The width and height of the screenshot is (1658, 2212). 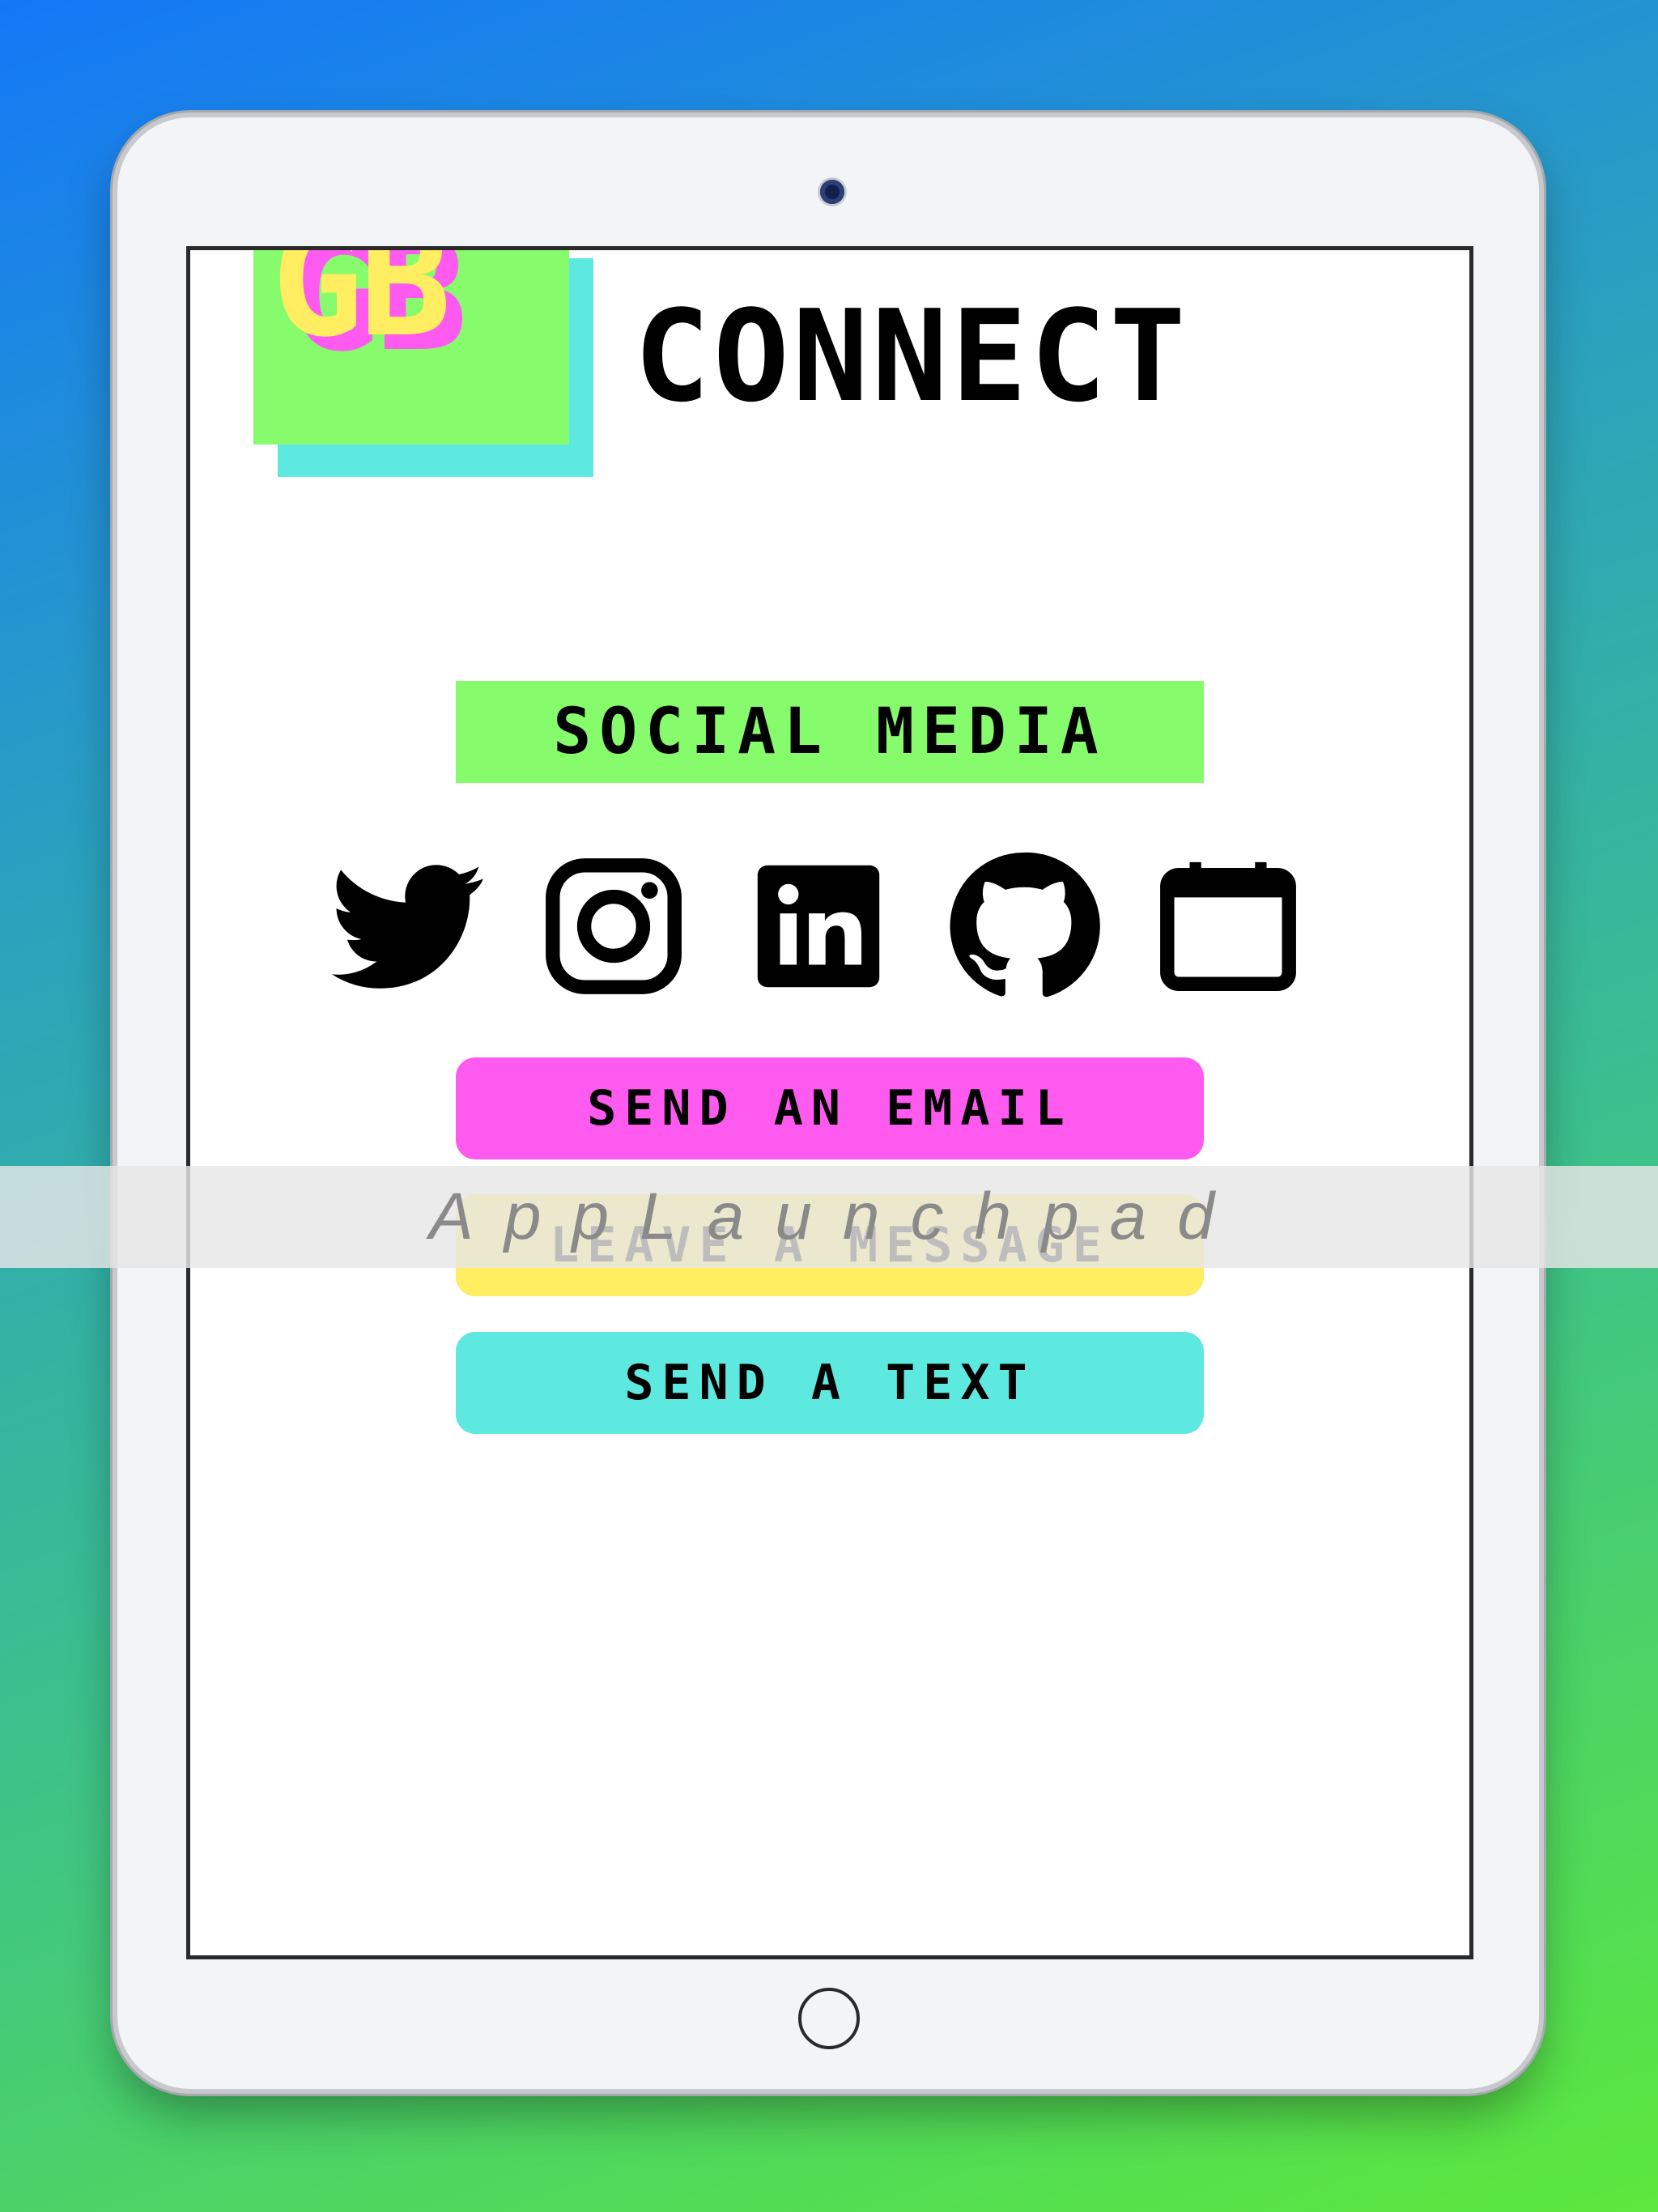 I want to click on front-camera, so click(x=832, y=192).